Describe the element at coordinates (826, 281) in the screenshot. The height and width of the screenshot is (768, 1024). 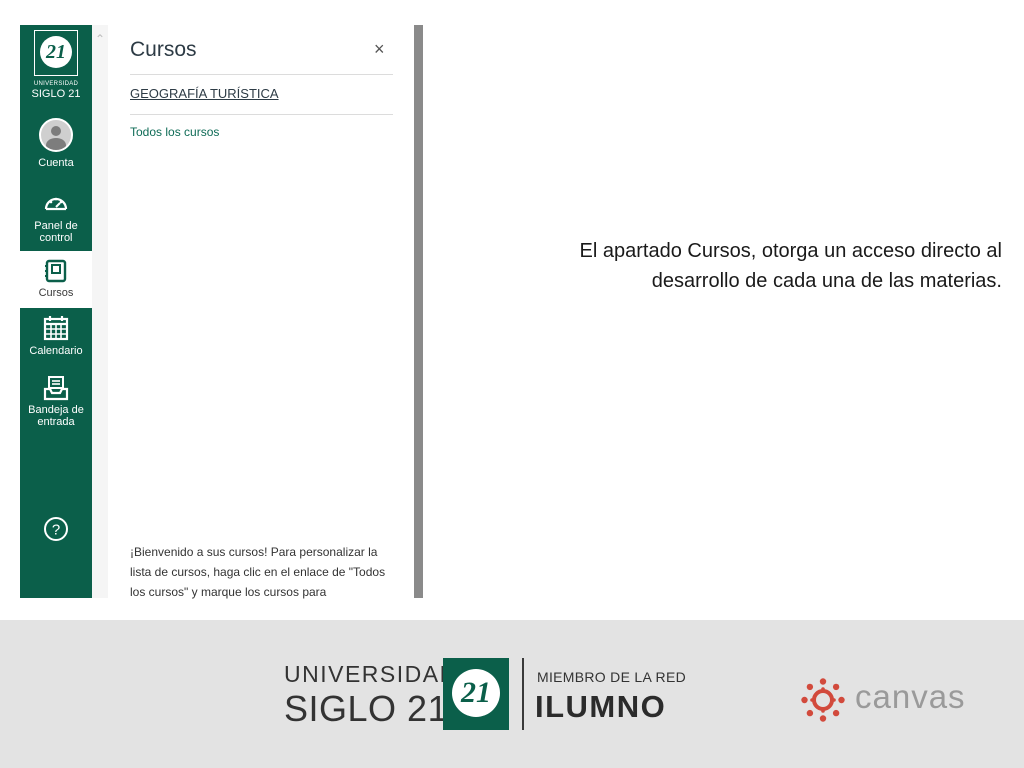
I see `caption-line-2: desarrollo de cada una de las materias.` at that location.